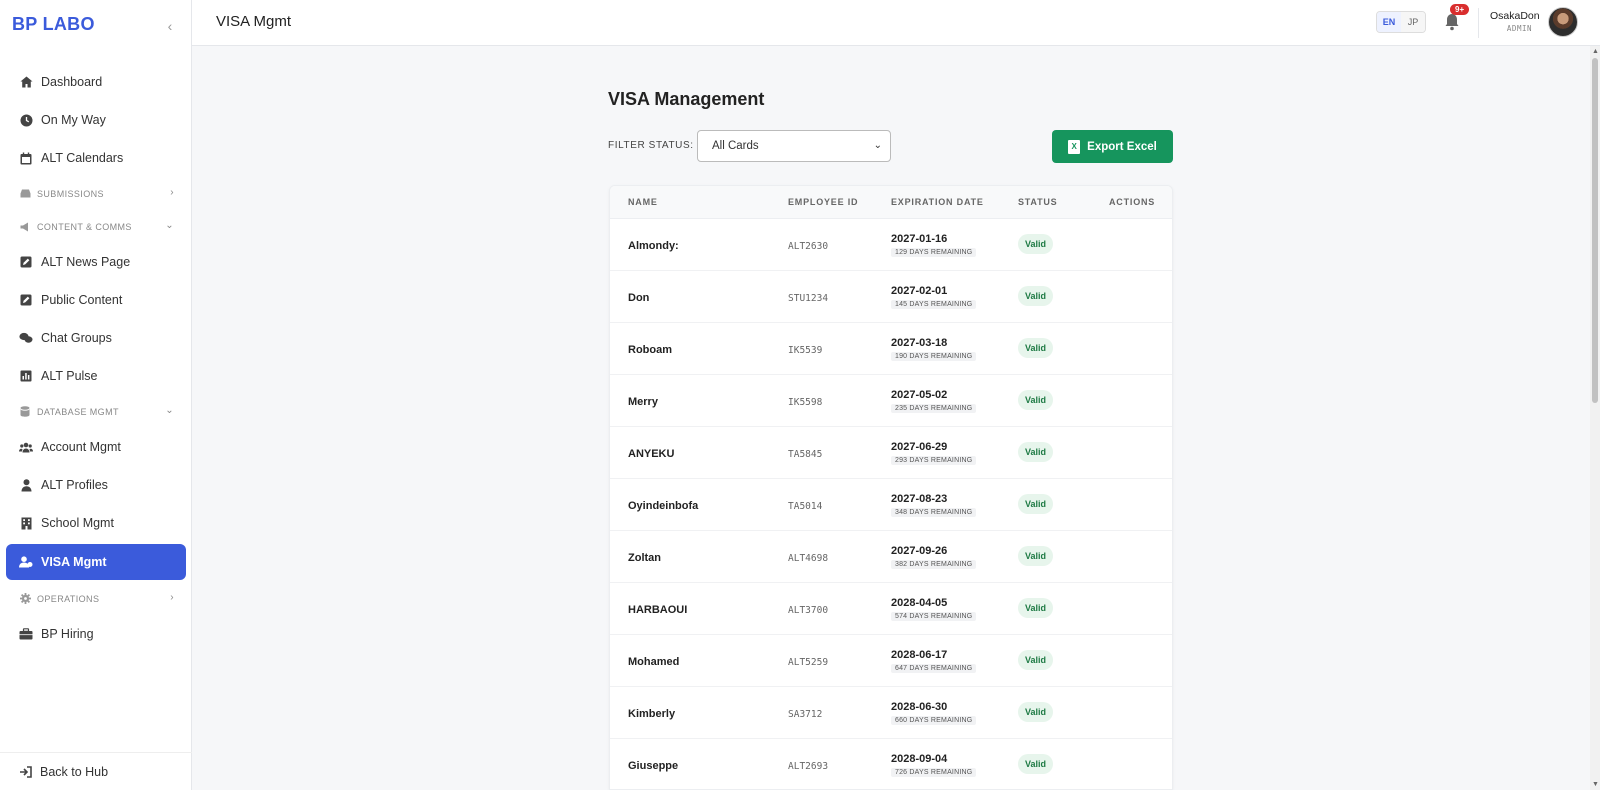 The image size is (1600, 790). I want to click on sidebar-section-content-comms: CONTENT & COMMS ⌄, so click(96, 226).